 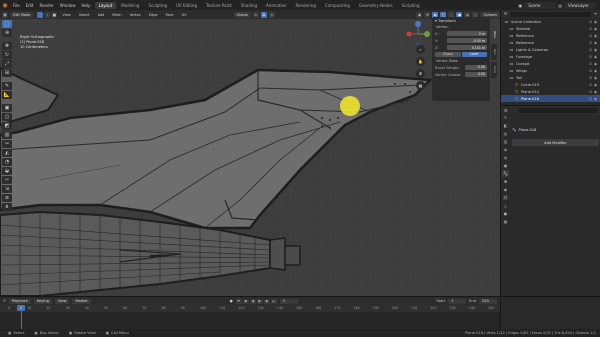 I want to click on tab-rendering: Rendering, so click(x=305, y=5).